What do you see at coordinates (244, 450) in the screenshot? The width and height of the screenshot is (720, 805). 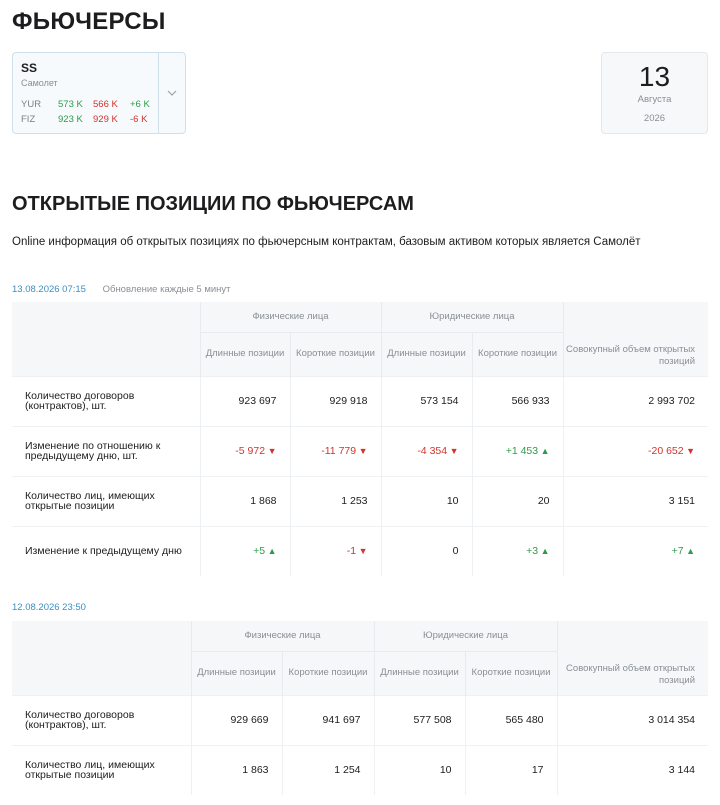 I see `table-cell: -5 972 ▼` at bounding box center [244, 450].